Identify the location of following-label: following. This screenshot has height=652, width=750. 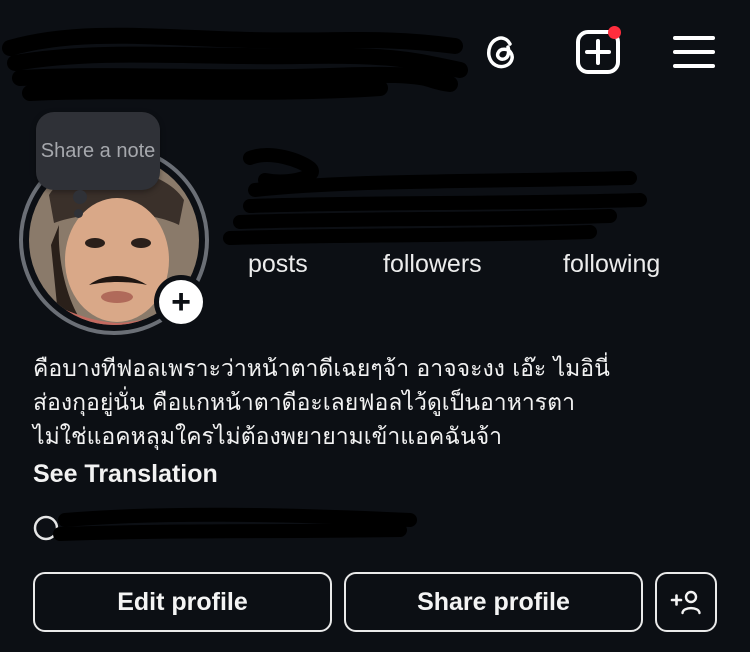
(611, 264).